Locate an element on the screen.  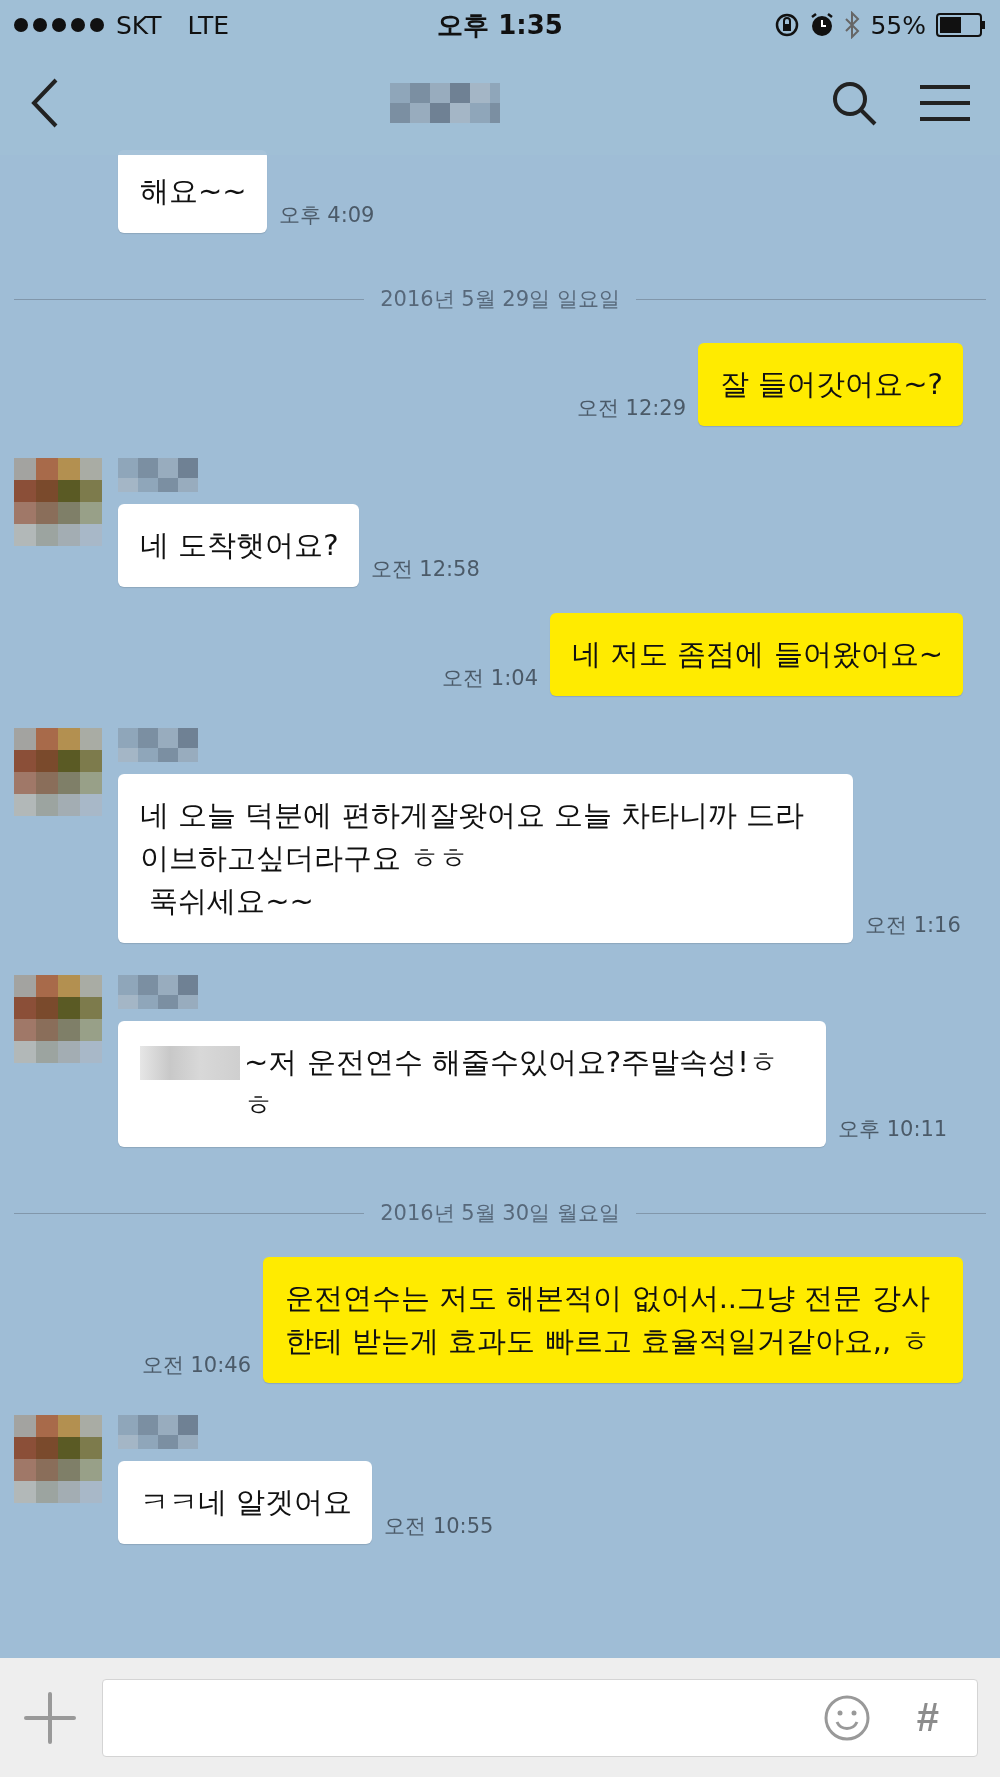
message-time: 오전 12:29 is located at coordinates (631, 408).